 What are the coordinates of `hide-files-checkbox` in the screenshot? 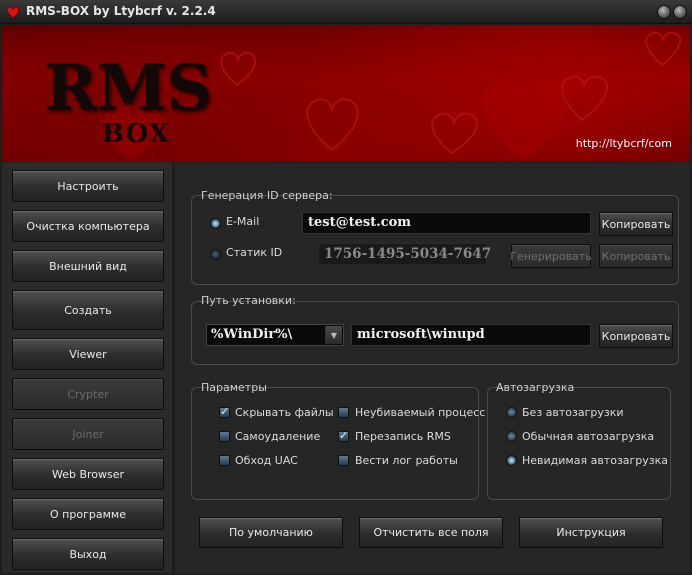 It's located at (224, 411).